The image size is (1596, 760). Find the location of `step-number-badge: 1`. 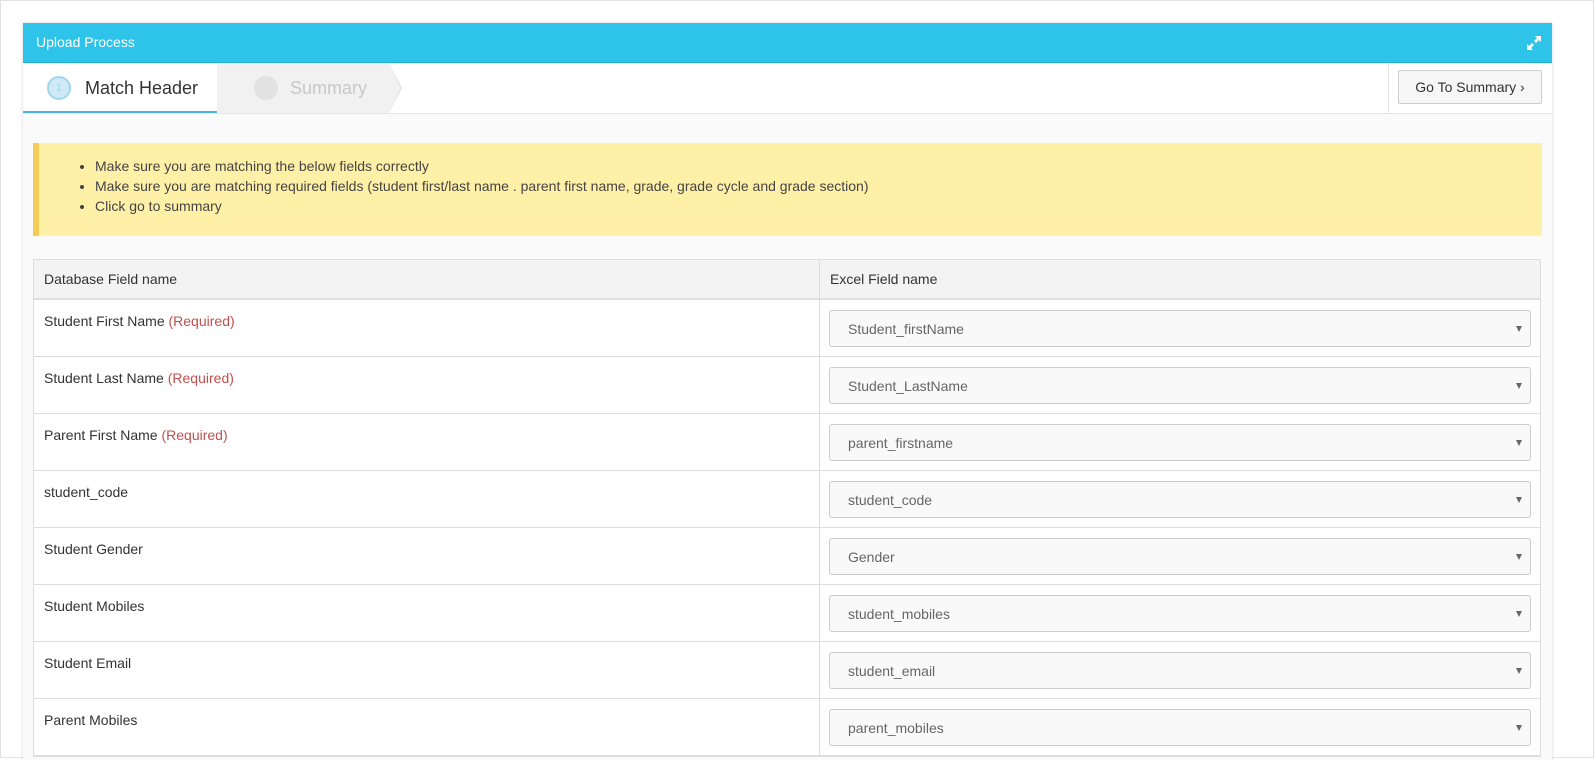

step-number-badge: 1 is located at coordinates (59, 88).